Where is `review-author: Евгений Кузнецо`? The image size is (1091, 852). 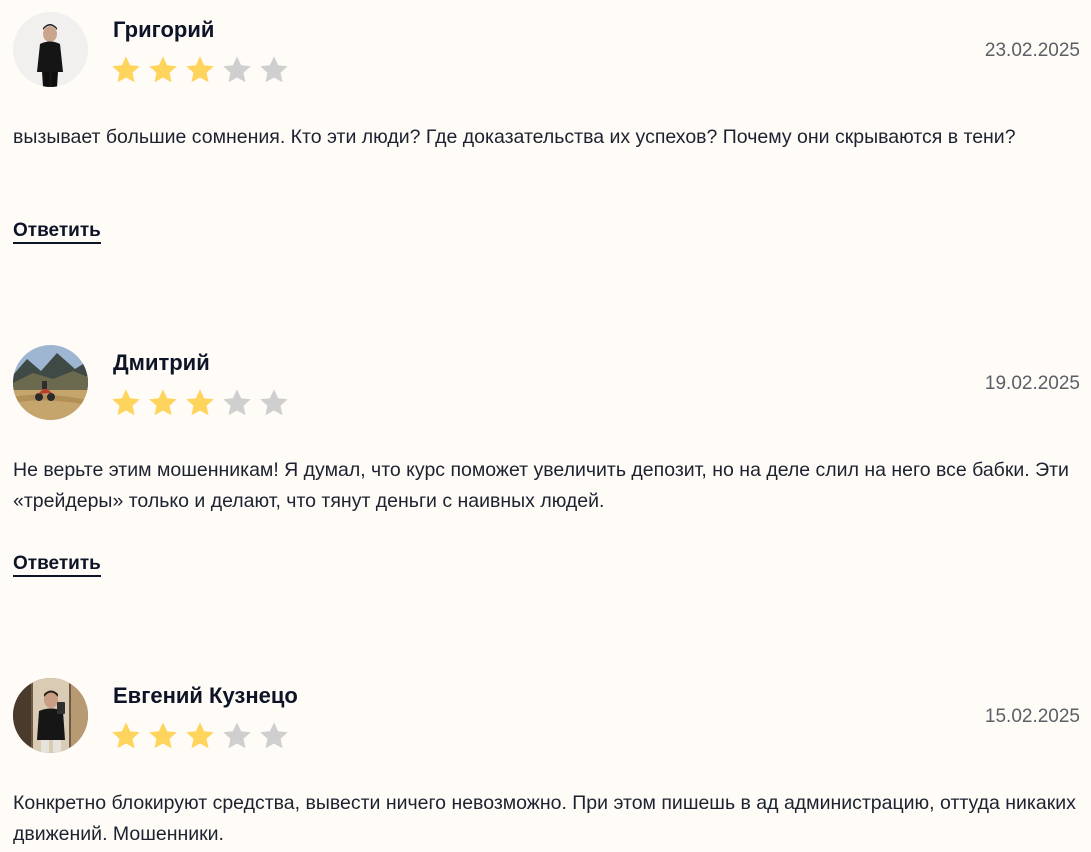 review-author: Евгений Кузнецо is located at coordinates (205, 695).